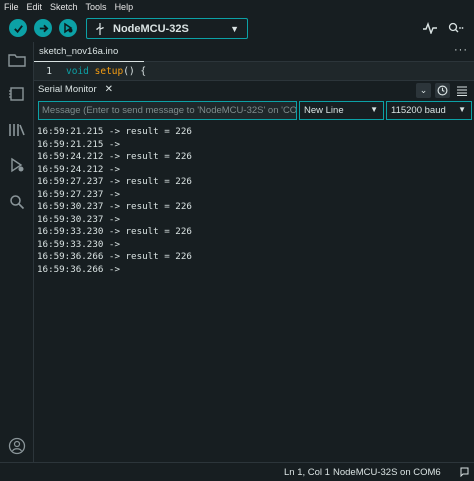  Describe the element at coordinates (254, 52) in the screenshot. I see `editor-tab-bar: sketch_nov16a.ino ···` at that location.